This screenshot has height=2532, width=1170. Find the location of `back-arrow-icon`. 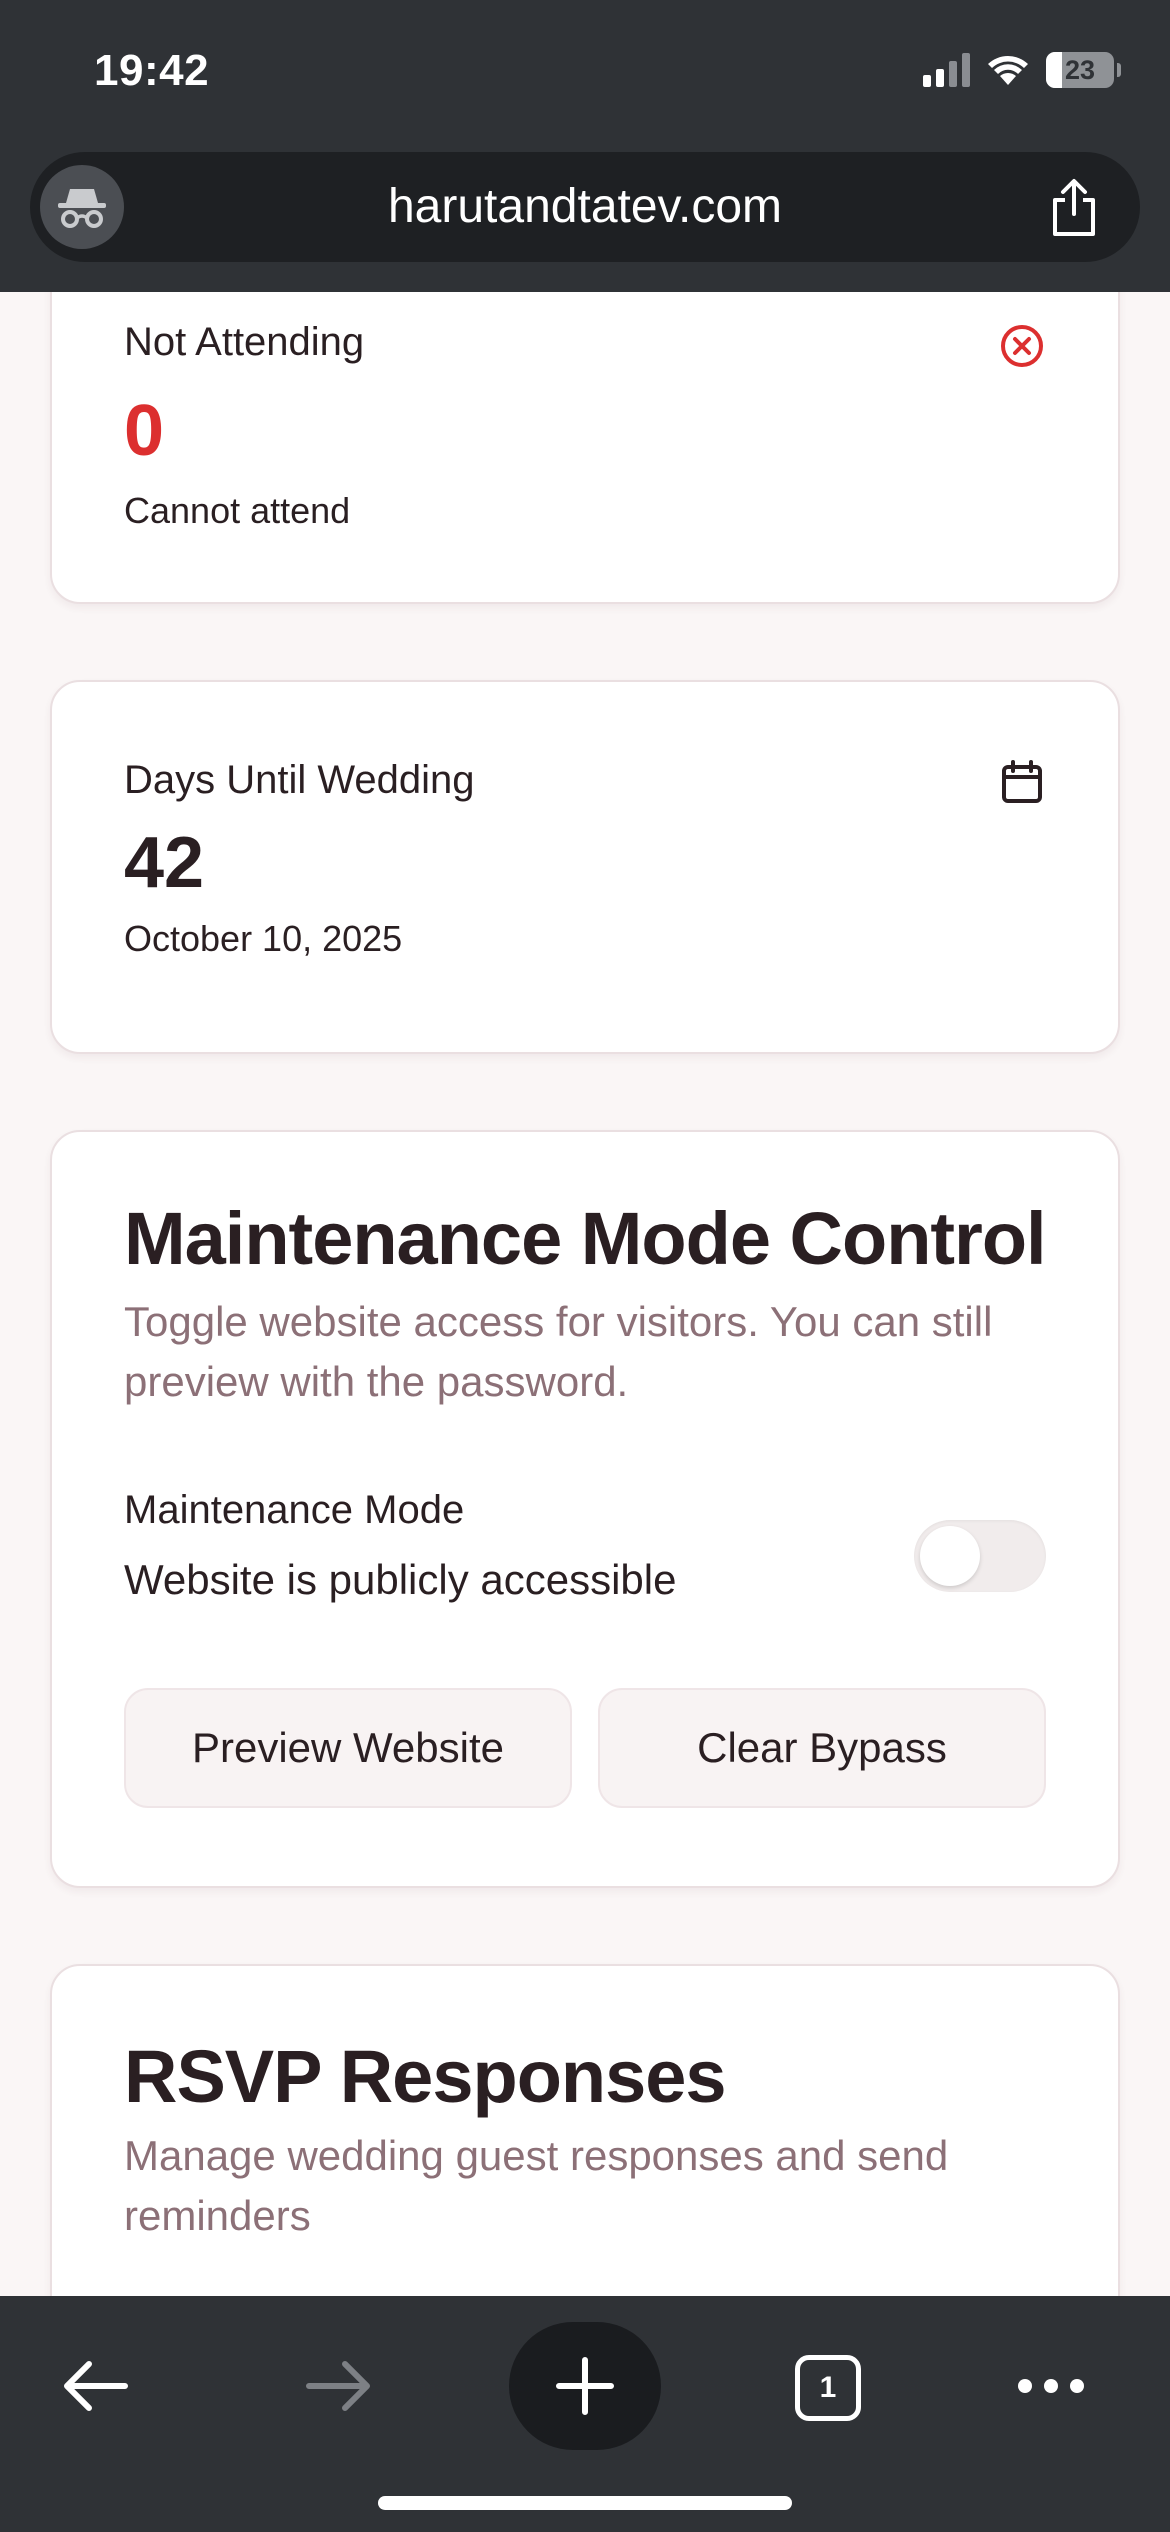

back-arrow-icon is located at coordinates (96, 2386).